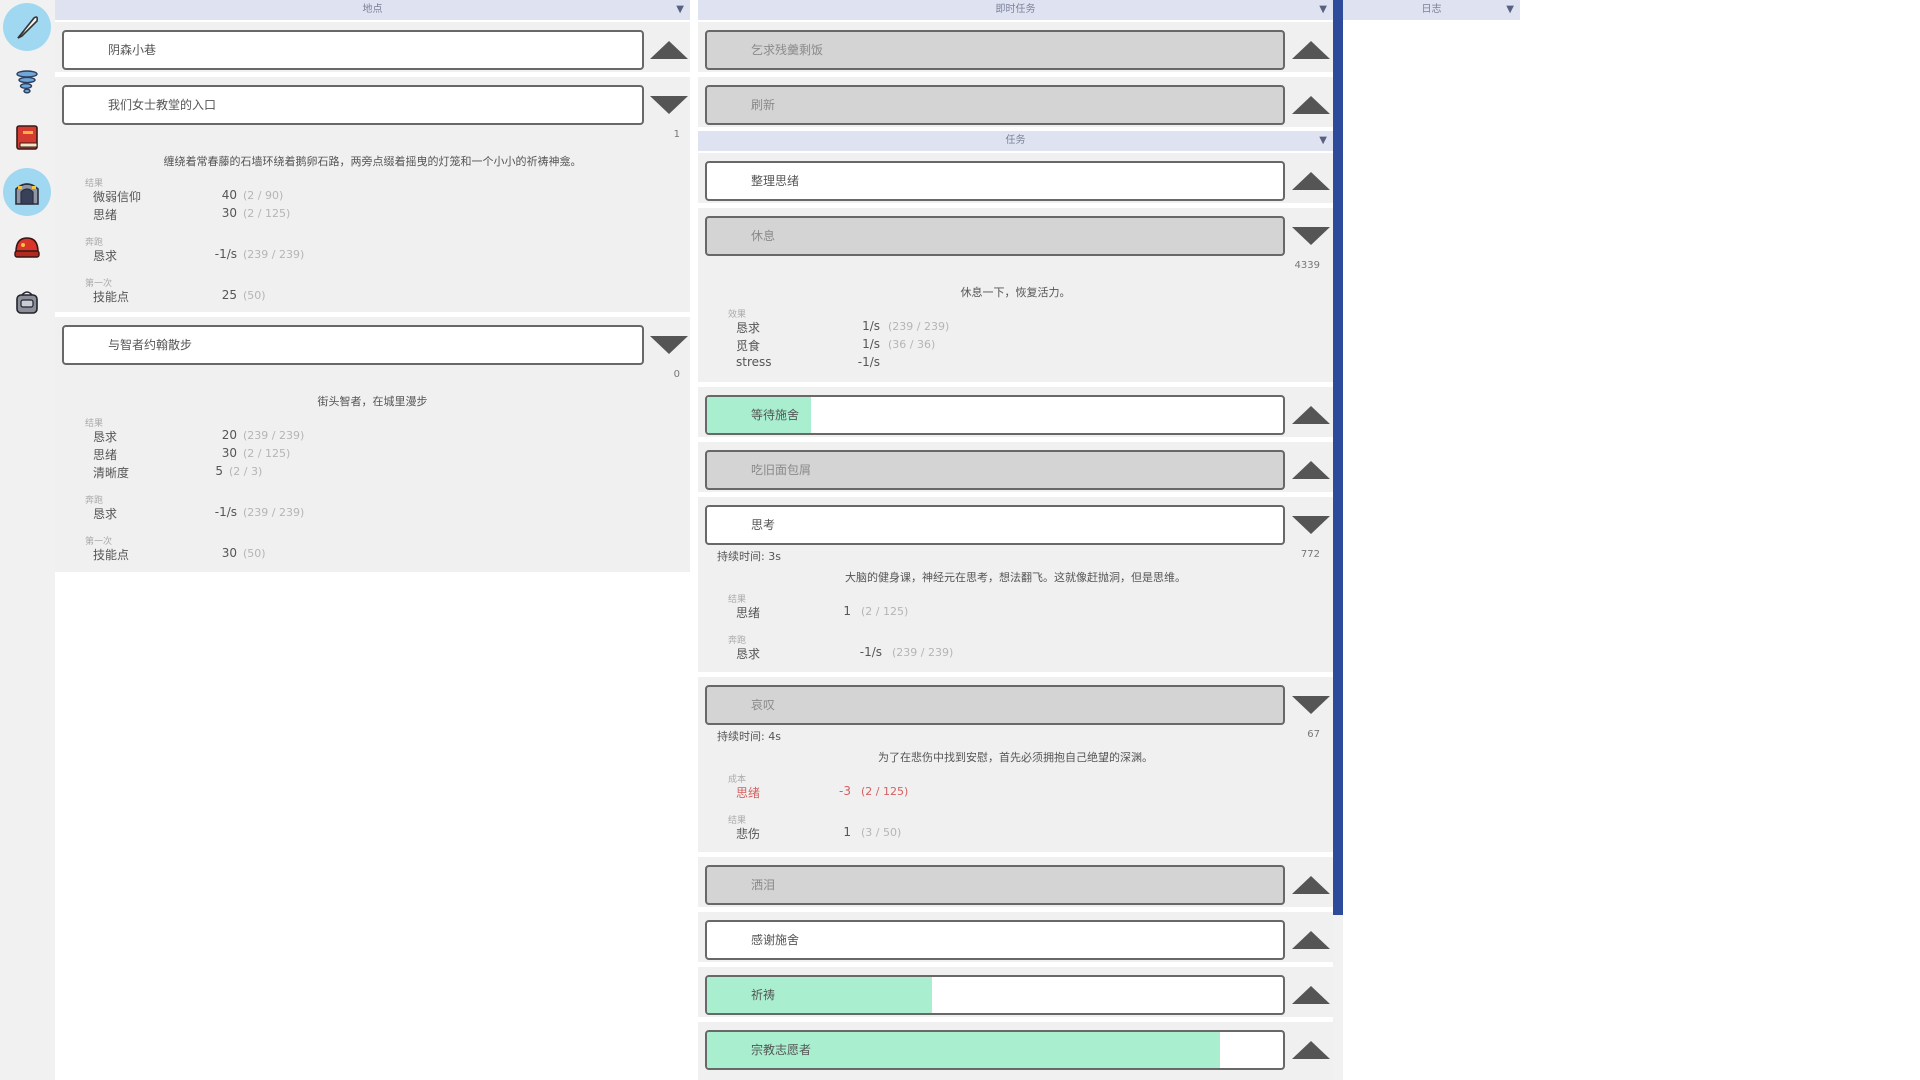 This screenshot has height=1080, width=1920. I want to click on eat-bread-button: 吃旧面包屑, so click(995, 470).